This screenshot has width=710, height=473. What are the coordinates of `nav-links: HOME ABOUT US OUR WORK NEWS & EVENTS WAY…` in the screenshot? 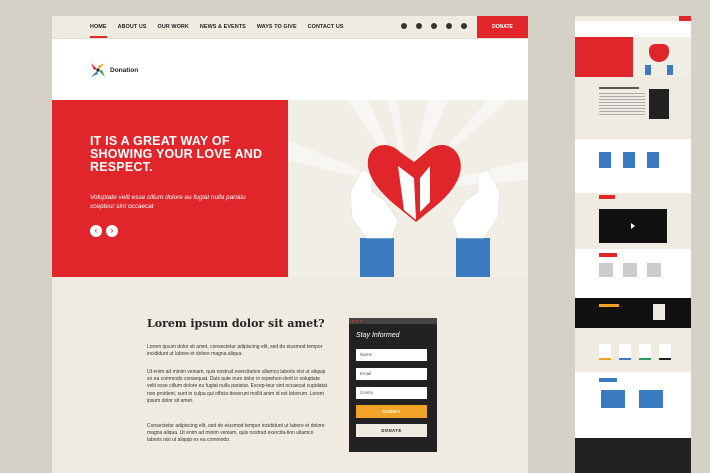 It's located at (222, 27).